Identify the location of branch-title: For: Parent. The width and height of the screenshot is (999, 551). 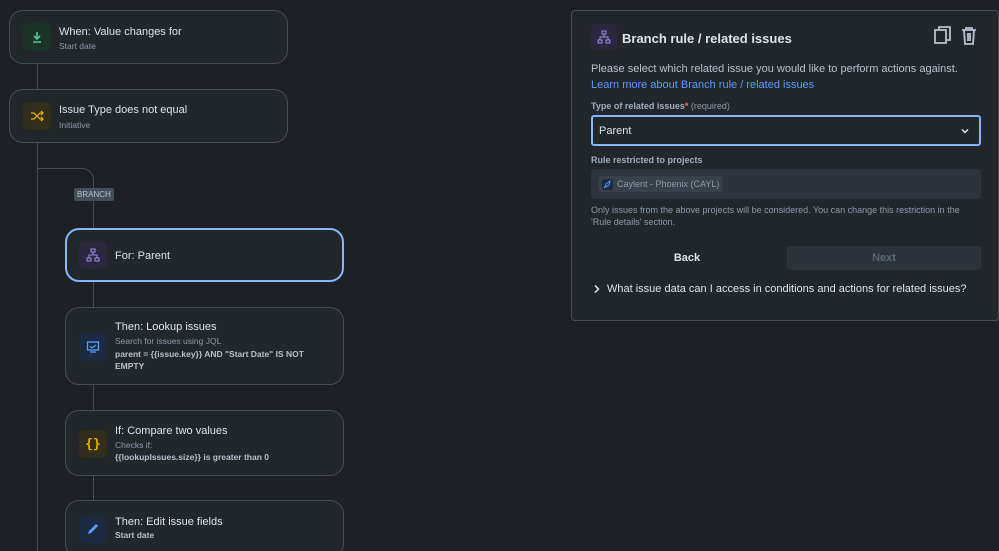
(143, 256).